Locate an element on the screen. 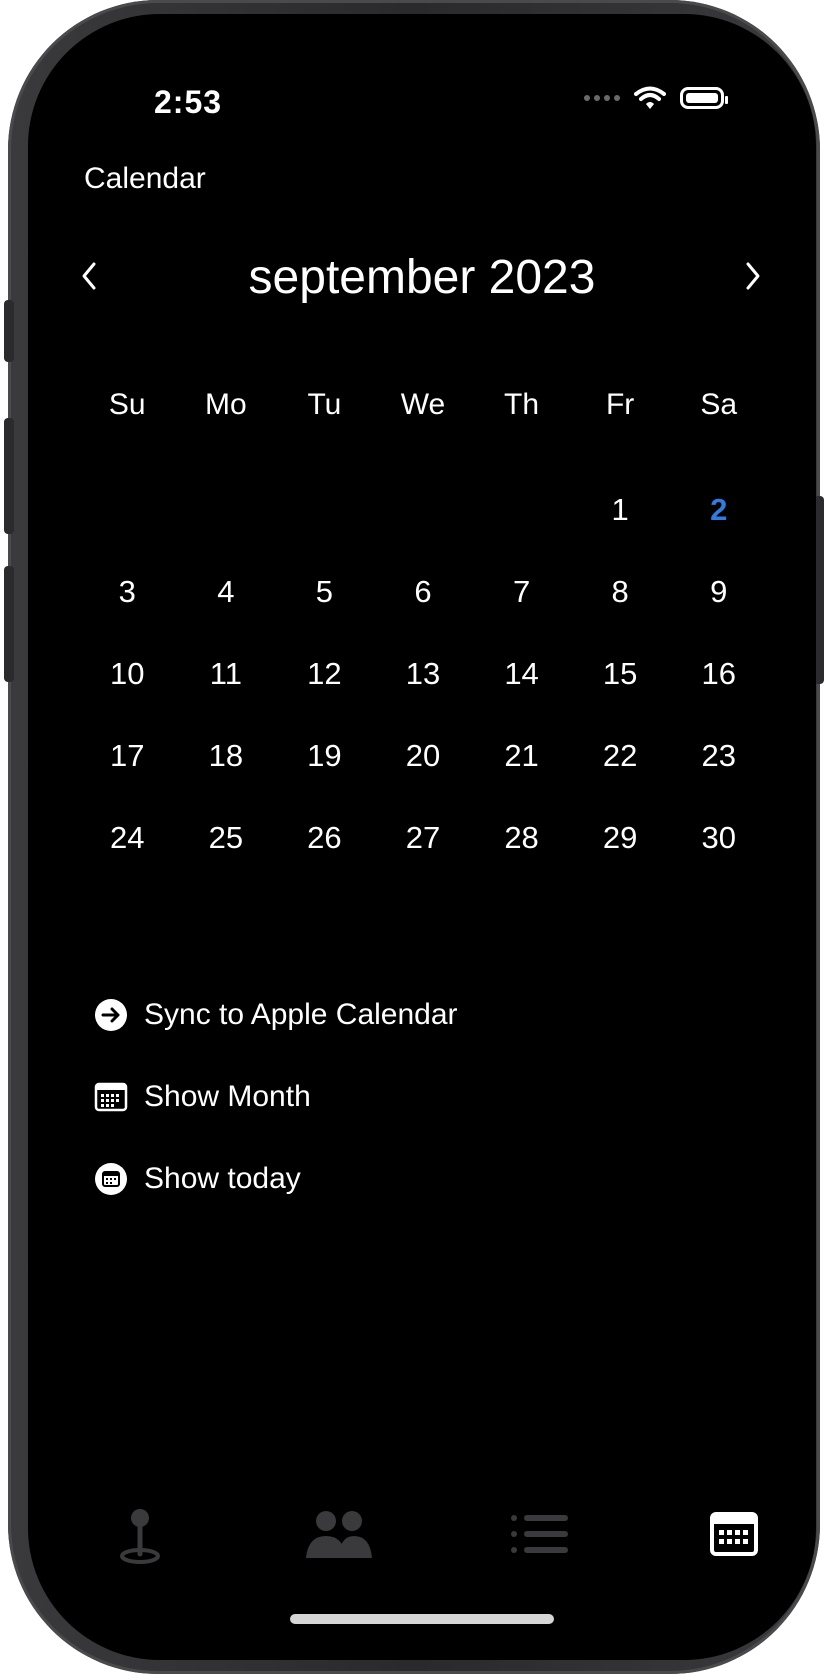  volume-up-button is located at coordinates (9, 476).